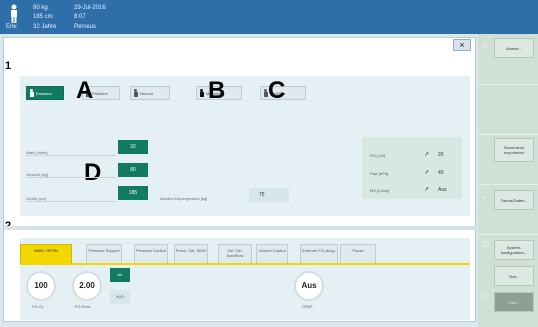 The image size is (538, 327). Describe the element at coordinates (100, 93) in the screenshot. I see `patient-type-label: Pädiatrie` at that location.